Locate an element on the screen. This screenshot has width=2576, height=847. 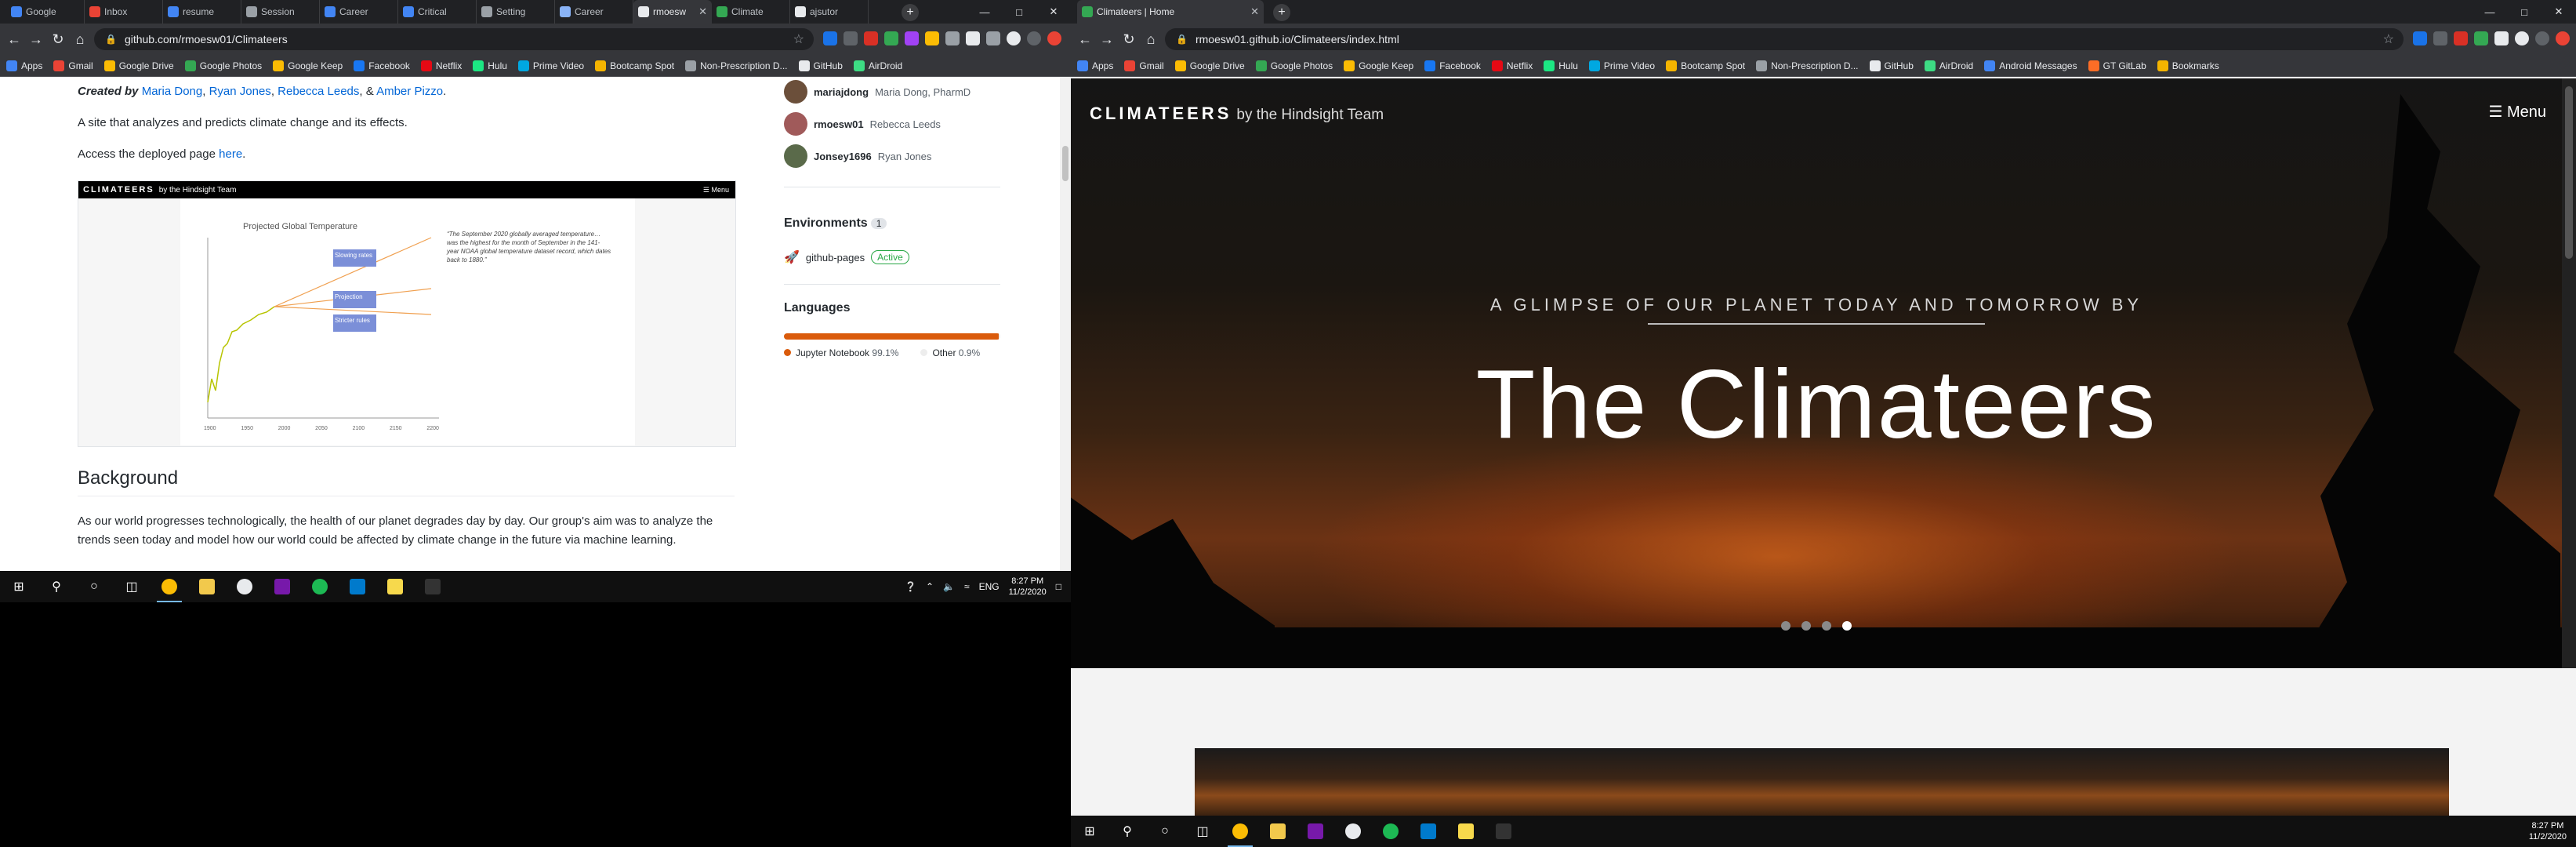
bookmark-item: Bookmarks is located at coordinates (2188, 65).